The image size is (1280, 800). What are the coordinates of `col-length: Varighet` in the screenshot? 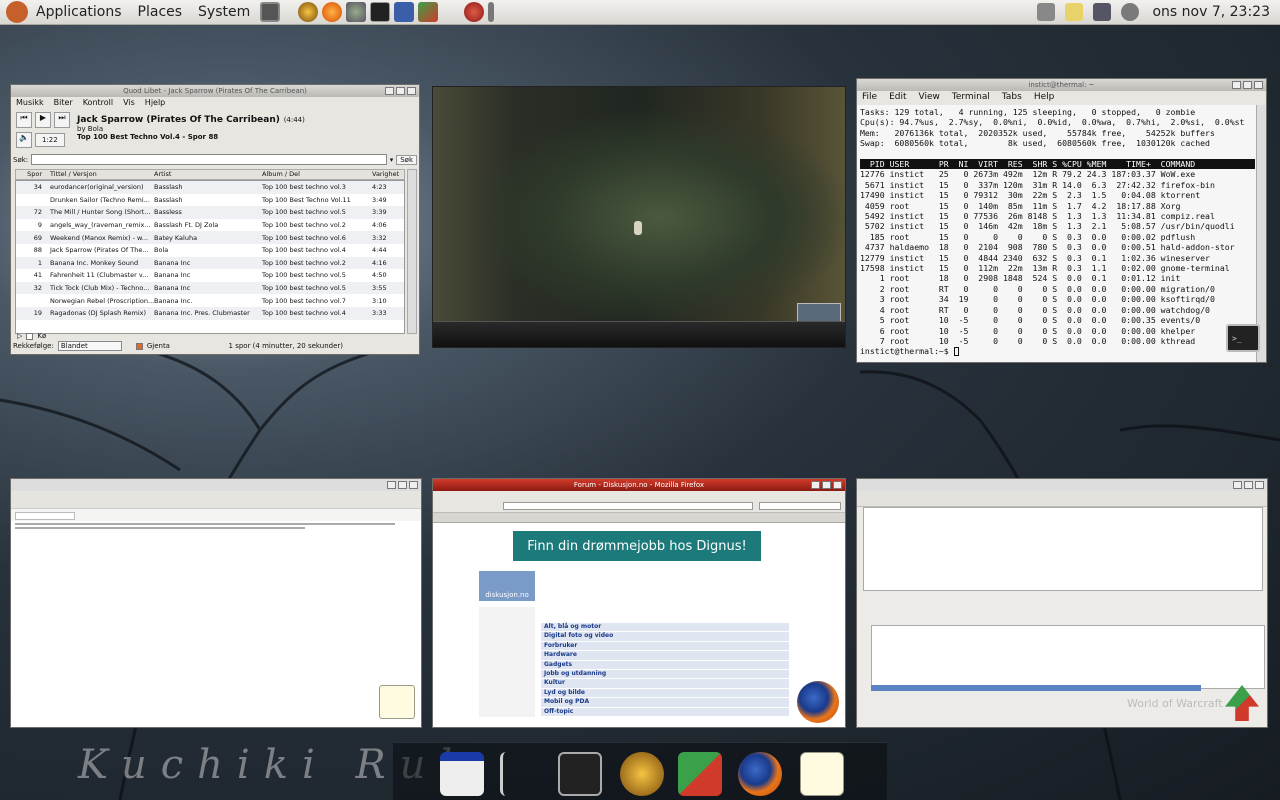 It's located at (388, 174).